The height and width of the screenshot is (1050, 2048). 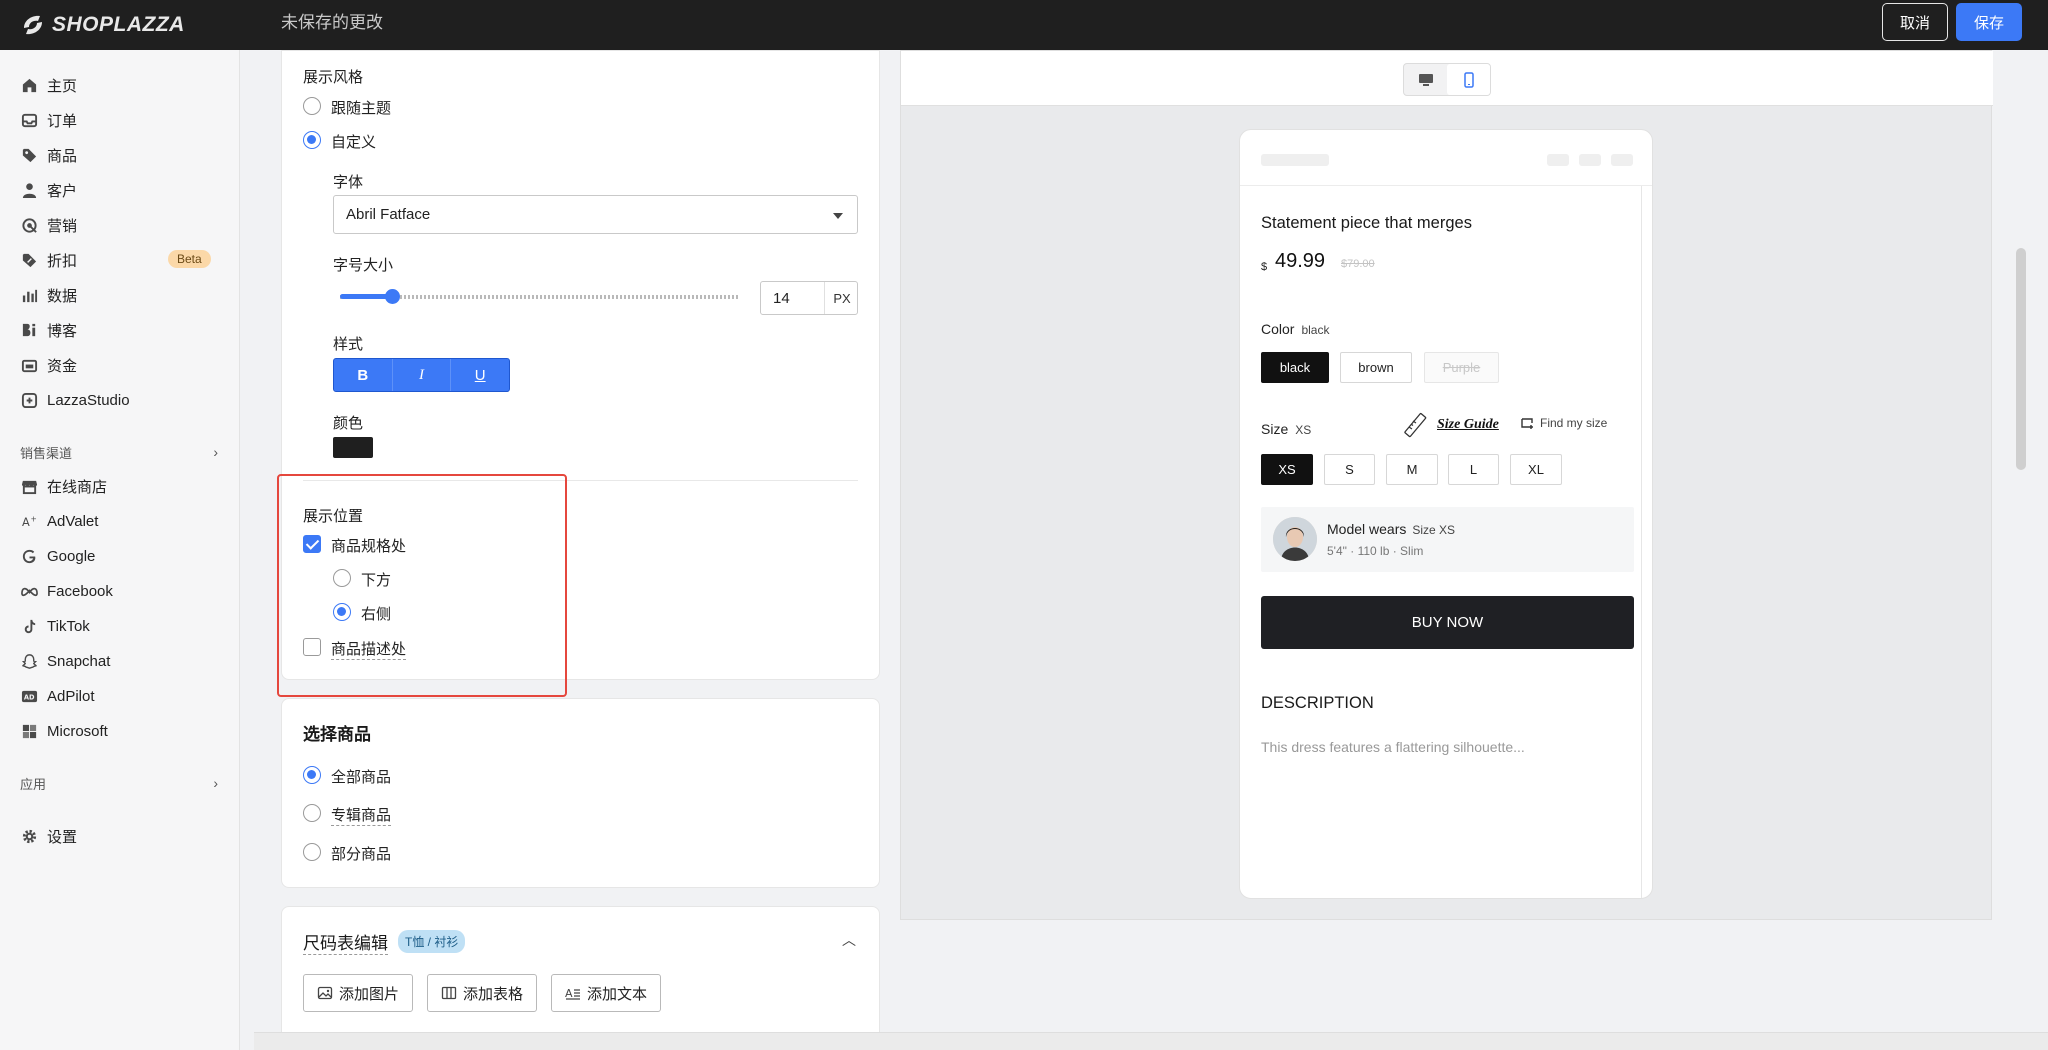 I want to click on sidebar-item-snapchat: Snapchat, so click(x=120, y=661).